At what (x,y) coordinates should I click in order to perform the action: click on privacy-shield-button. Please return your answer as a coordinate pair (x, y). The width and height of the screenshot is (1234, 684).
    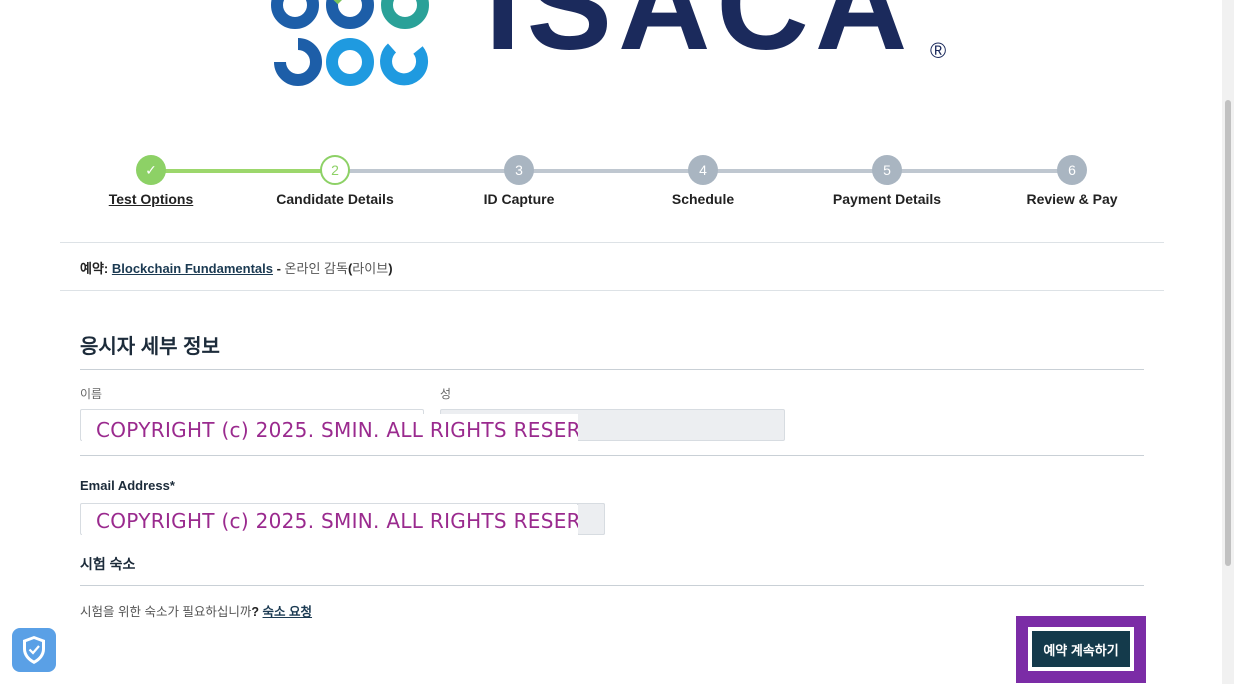
    Looking at the image, I should click on (34, 650).